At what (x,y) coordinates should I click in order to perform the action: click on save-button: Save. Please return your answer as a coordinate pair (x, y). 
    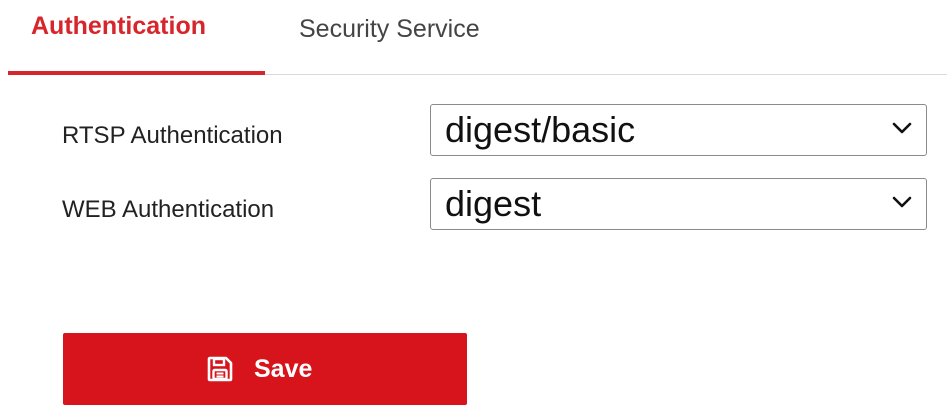
    Looking at the image, I should click on (265, 369).